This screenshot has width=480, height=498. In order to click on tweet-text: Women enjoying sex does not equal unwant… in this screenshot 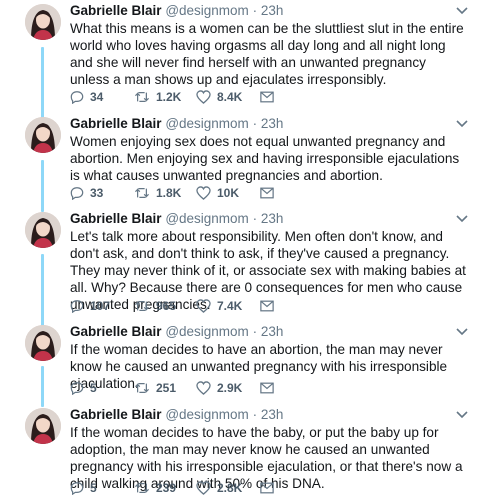, I will do `click(265, 158)`.